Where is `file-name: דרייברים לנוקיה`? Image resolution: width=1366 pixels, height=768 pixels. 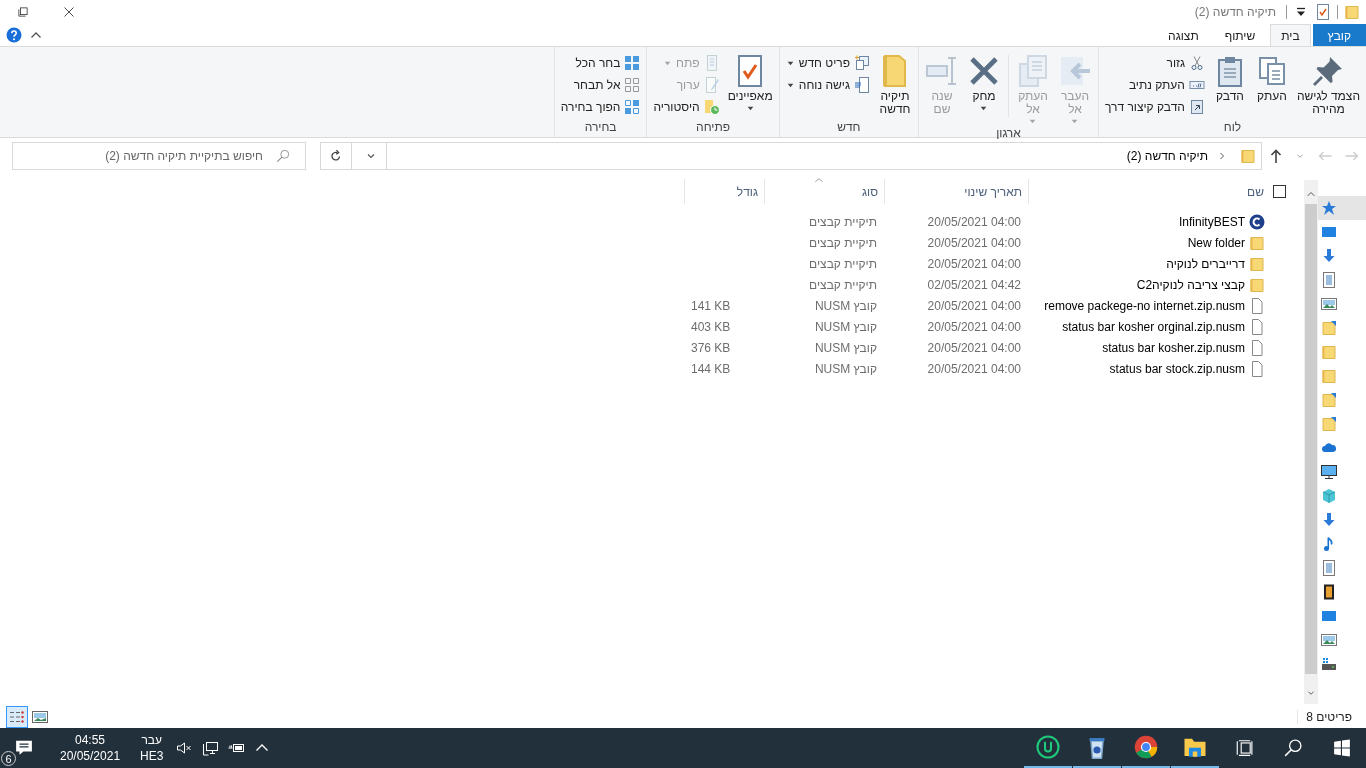
file-name: דרייברים לנוקיה is located at coordinates (1205, 263).